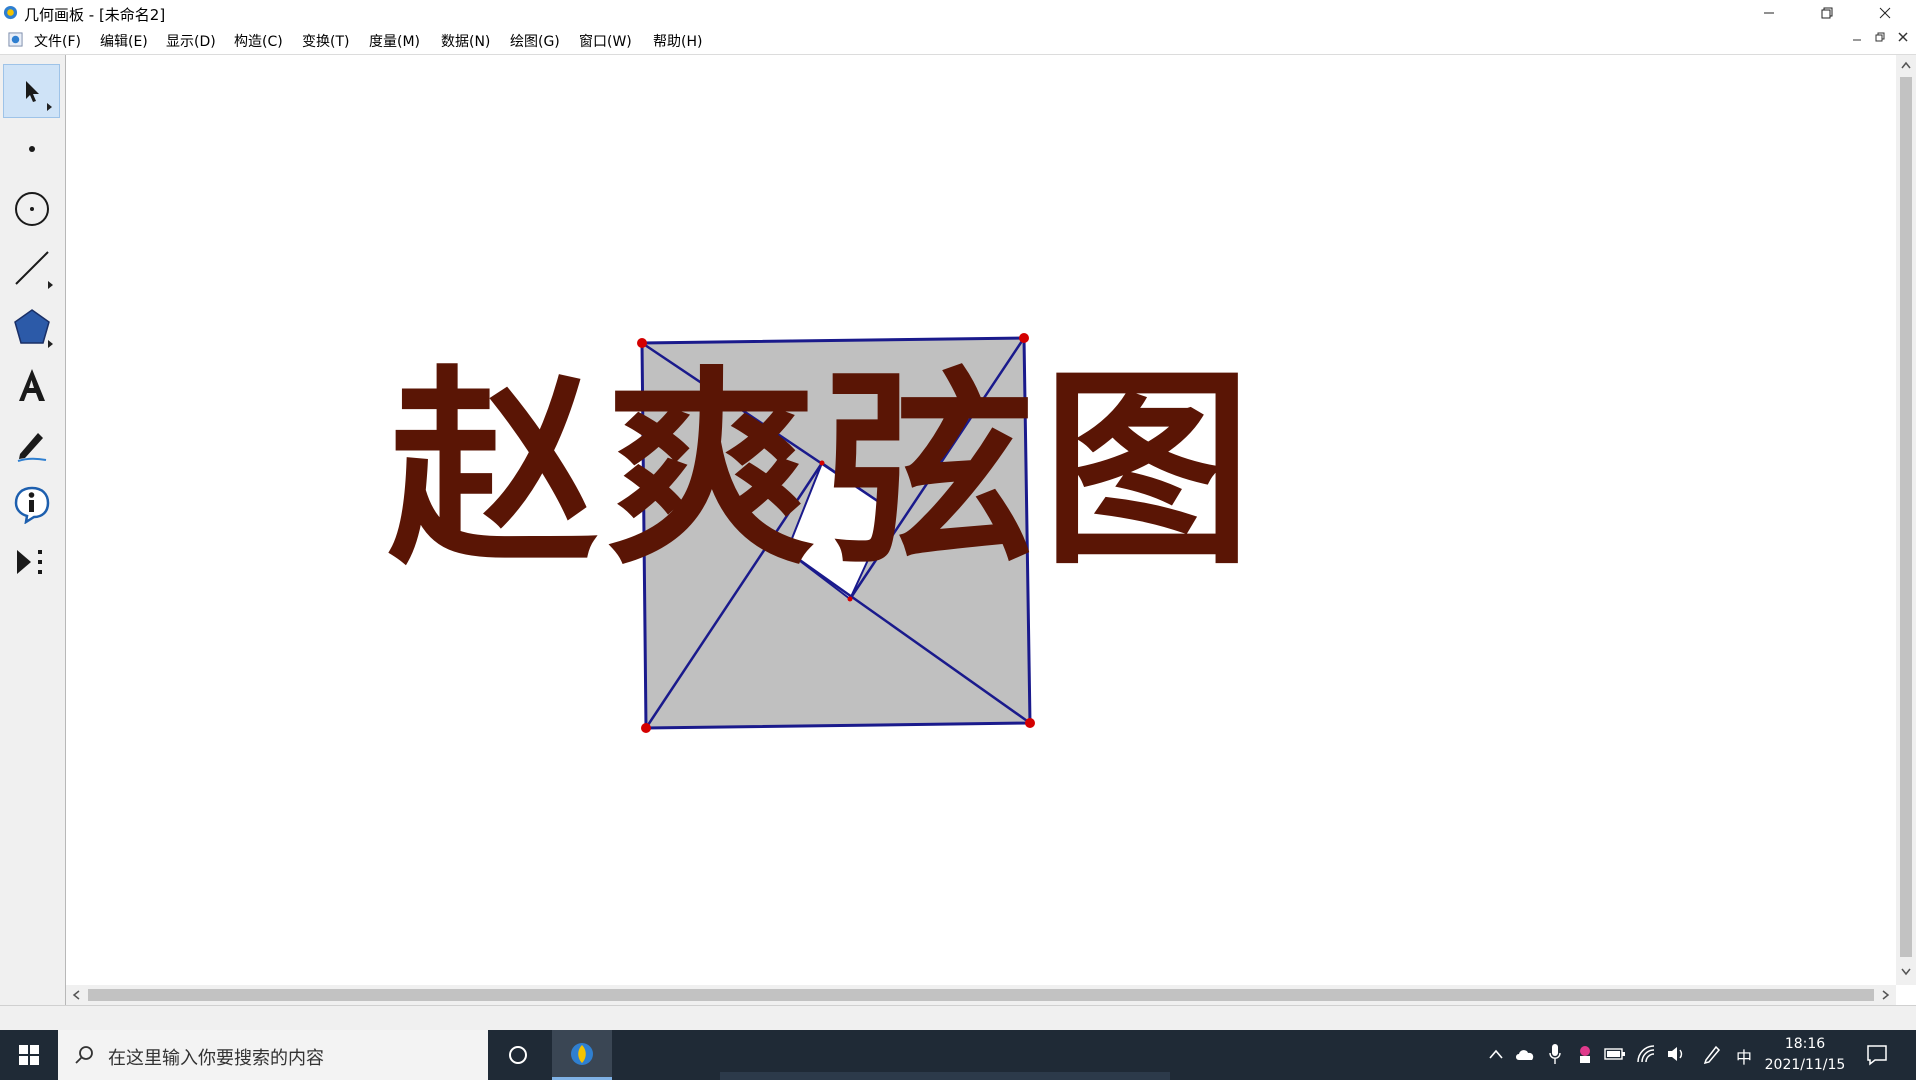  I want to click on circle-icon, so click(31, 209).